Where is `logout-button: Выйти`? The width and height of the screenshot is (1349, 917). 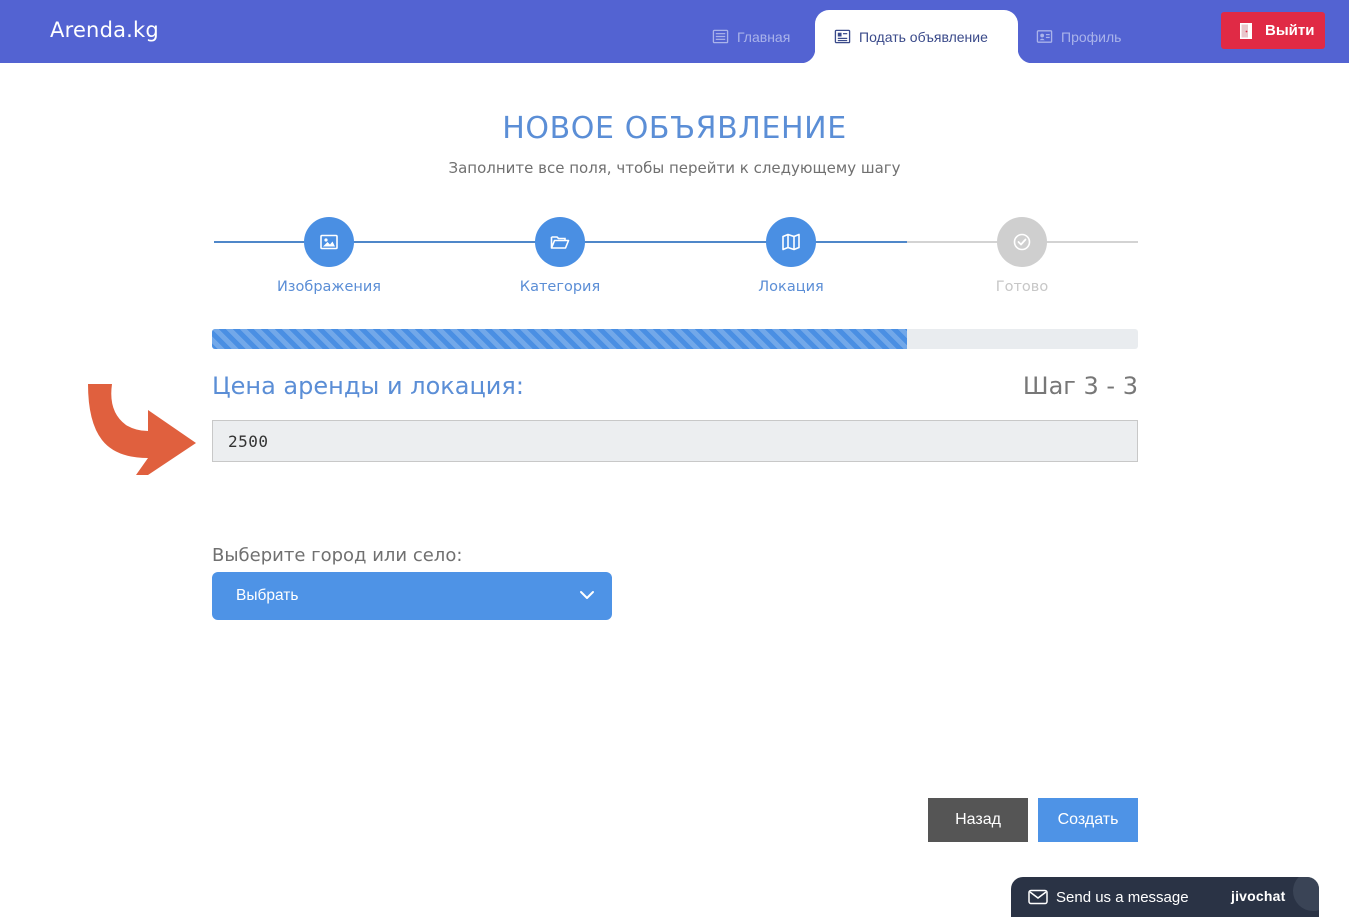
logout-button: Выйти is located at coordinates (1273, 30).